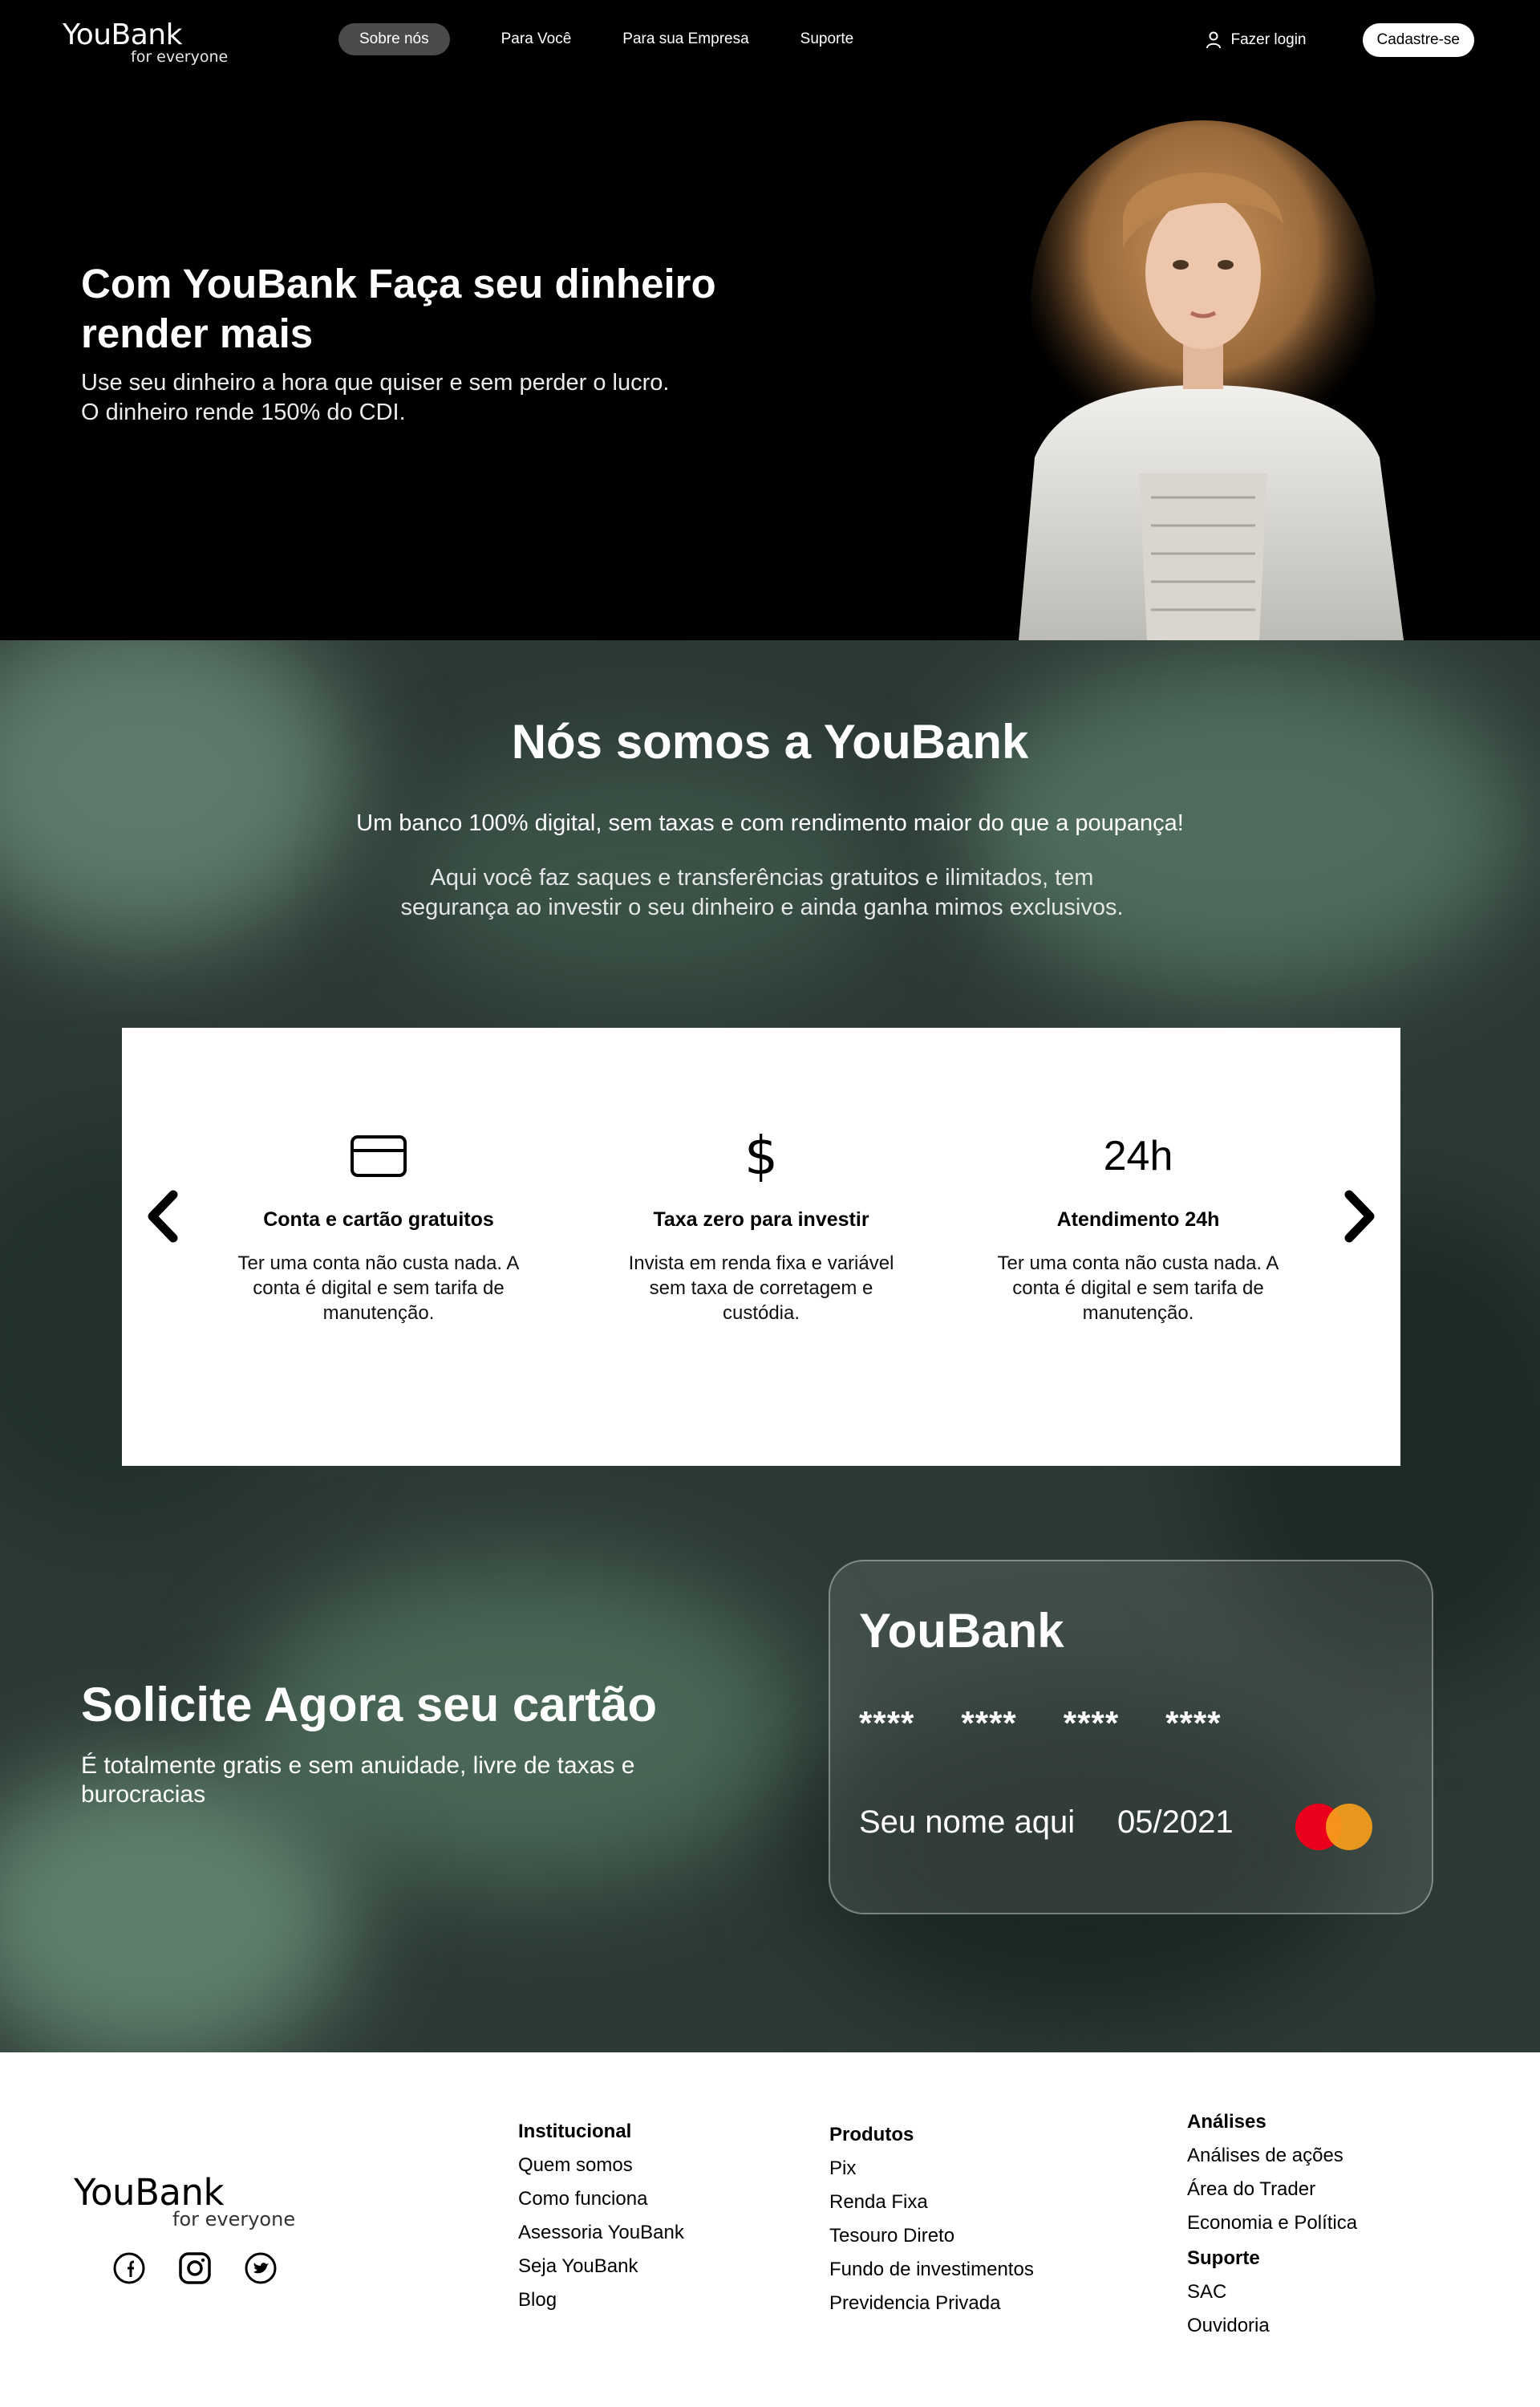  Describe the element at coordinates (1175, 1822) in the screenshot. I see `card-expiry: 05/2021` at that location.